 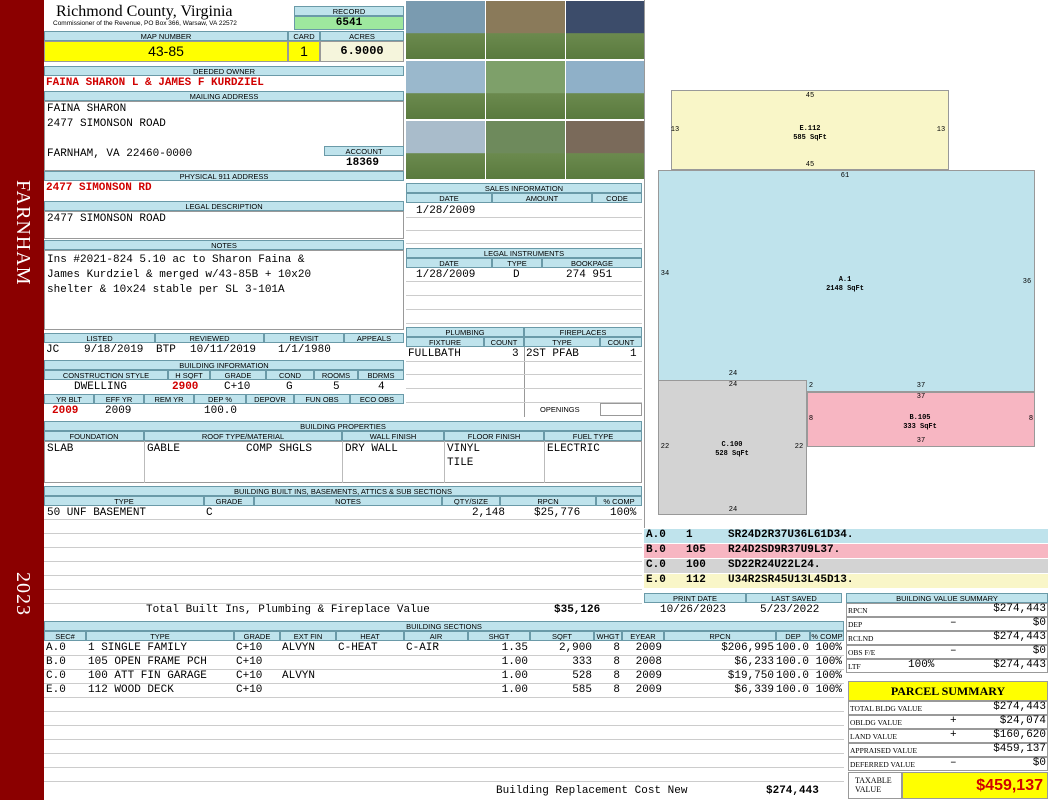 What do you see at coordinates (374, 338) in the screenshot?
I see `appeals-label: APPEALS` at bounding box center [374, 338].